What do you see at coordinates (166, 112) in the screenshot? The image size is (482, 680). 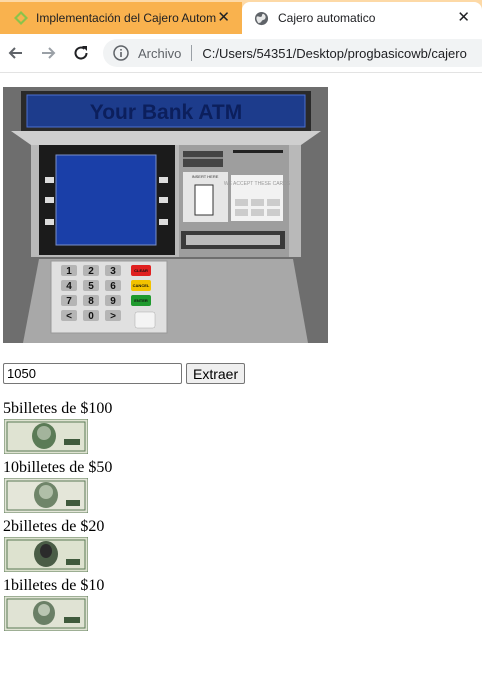 I see `atm-title: Your Bank ATM` at bounding box center [166, 112].